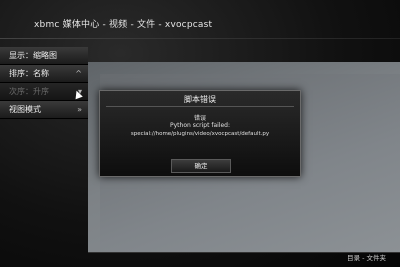 The width and height of the screenshot is (400, 267). What do you see at coordinates (366, 258) in the screenshot?
I see `footer-label: 目录 - 文件夹` at bounding box center [366, 258].